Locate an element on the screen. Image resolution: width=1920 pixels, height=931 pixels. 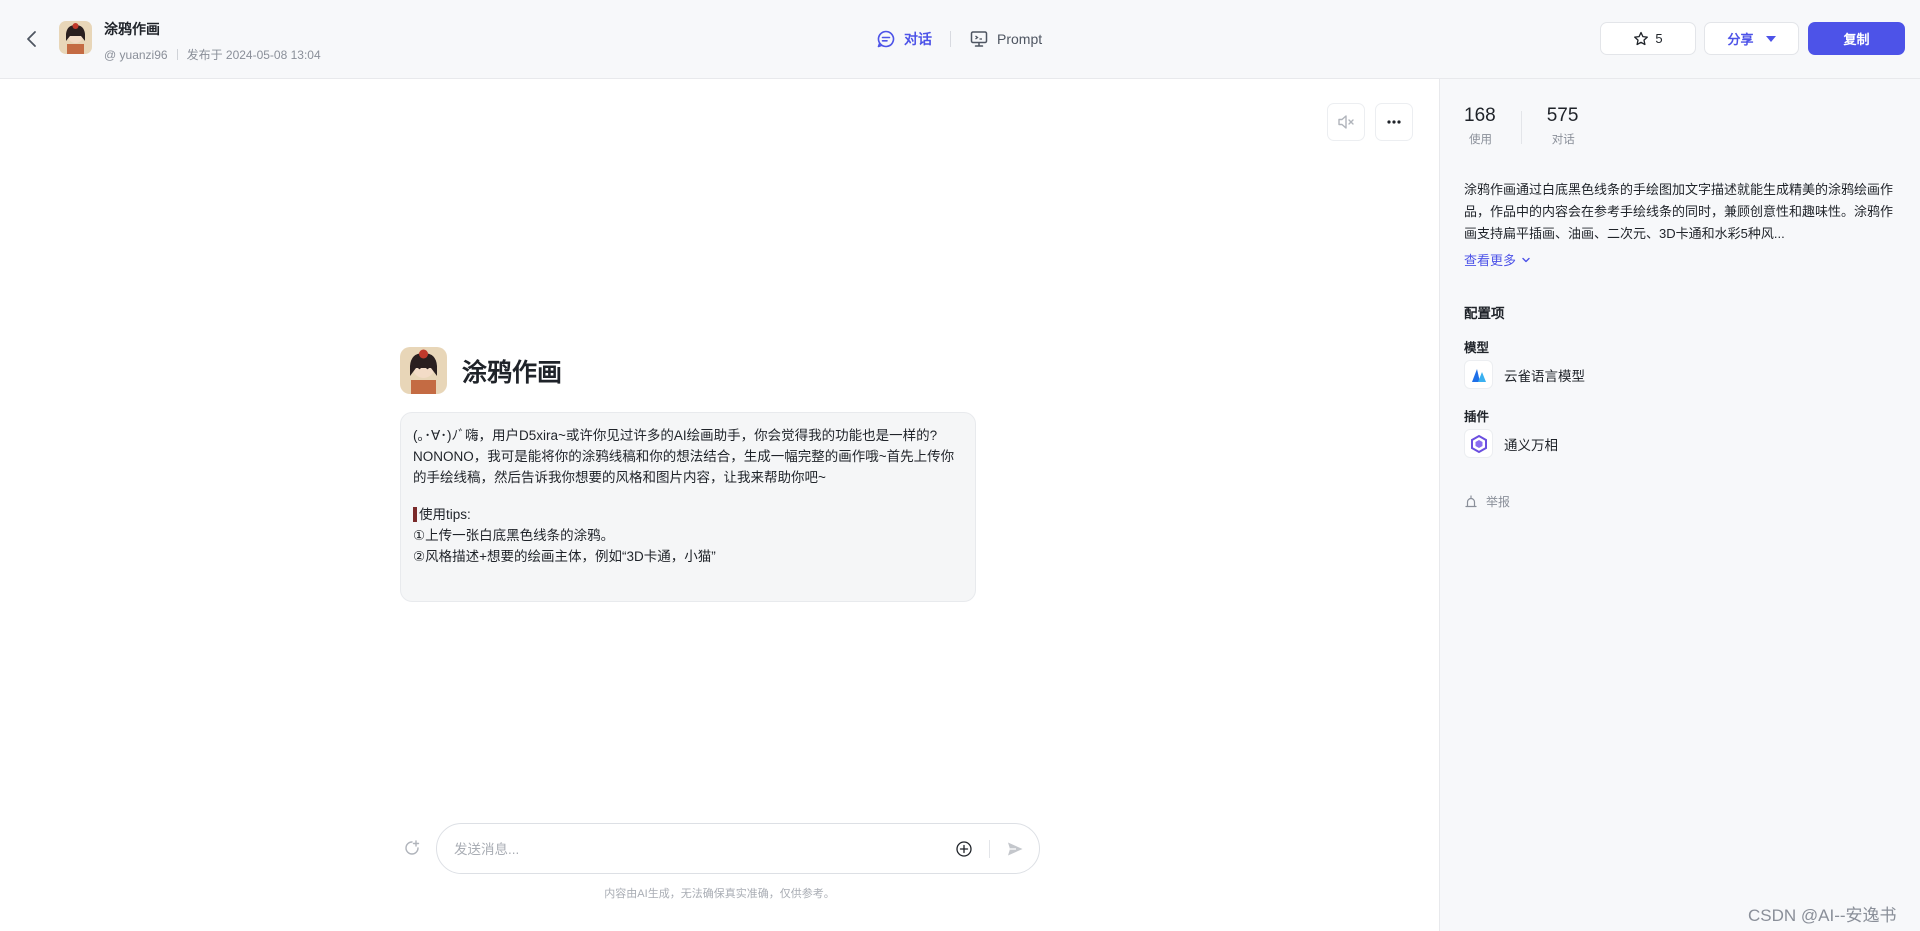
tip-item: ①上传一张白底黑色线条的涂鸦。 is located at coordinates (514, 535).